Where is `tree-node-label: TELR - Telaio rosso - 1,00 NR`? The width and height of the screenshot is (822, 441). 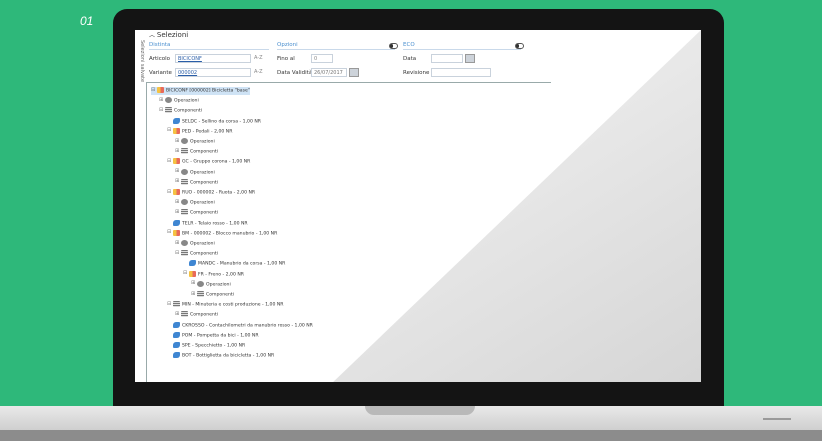
tree-node-label: TELR - Telaio rosso - 1,00 NR is located at coordinates (215, 224).